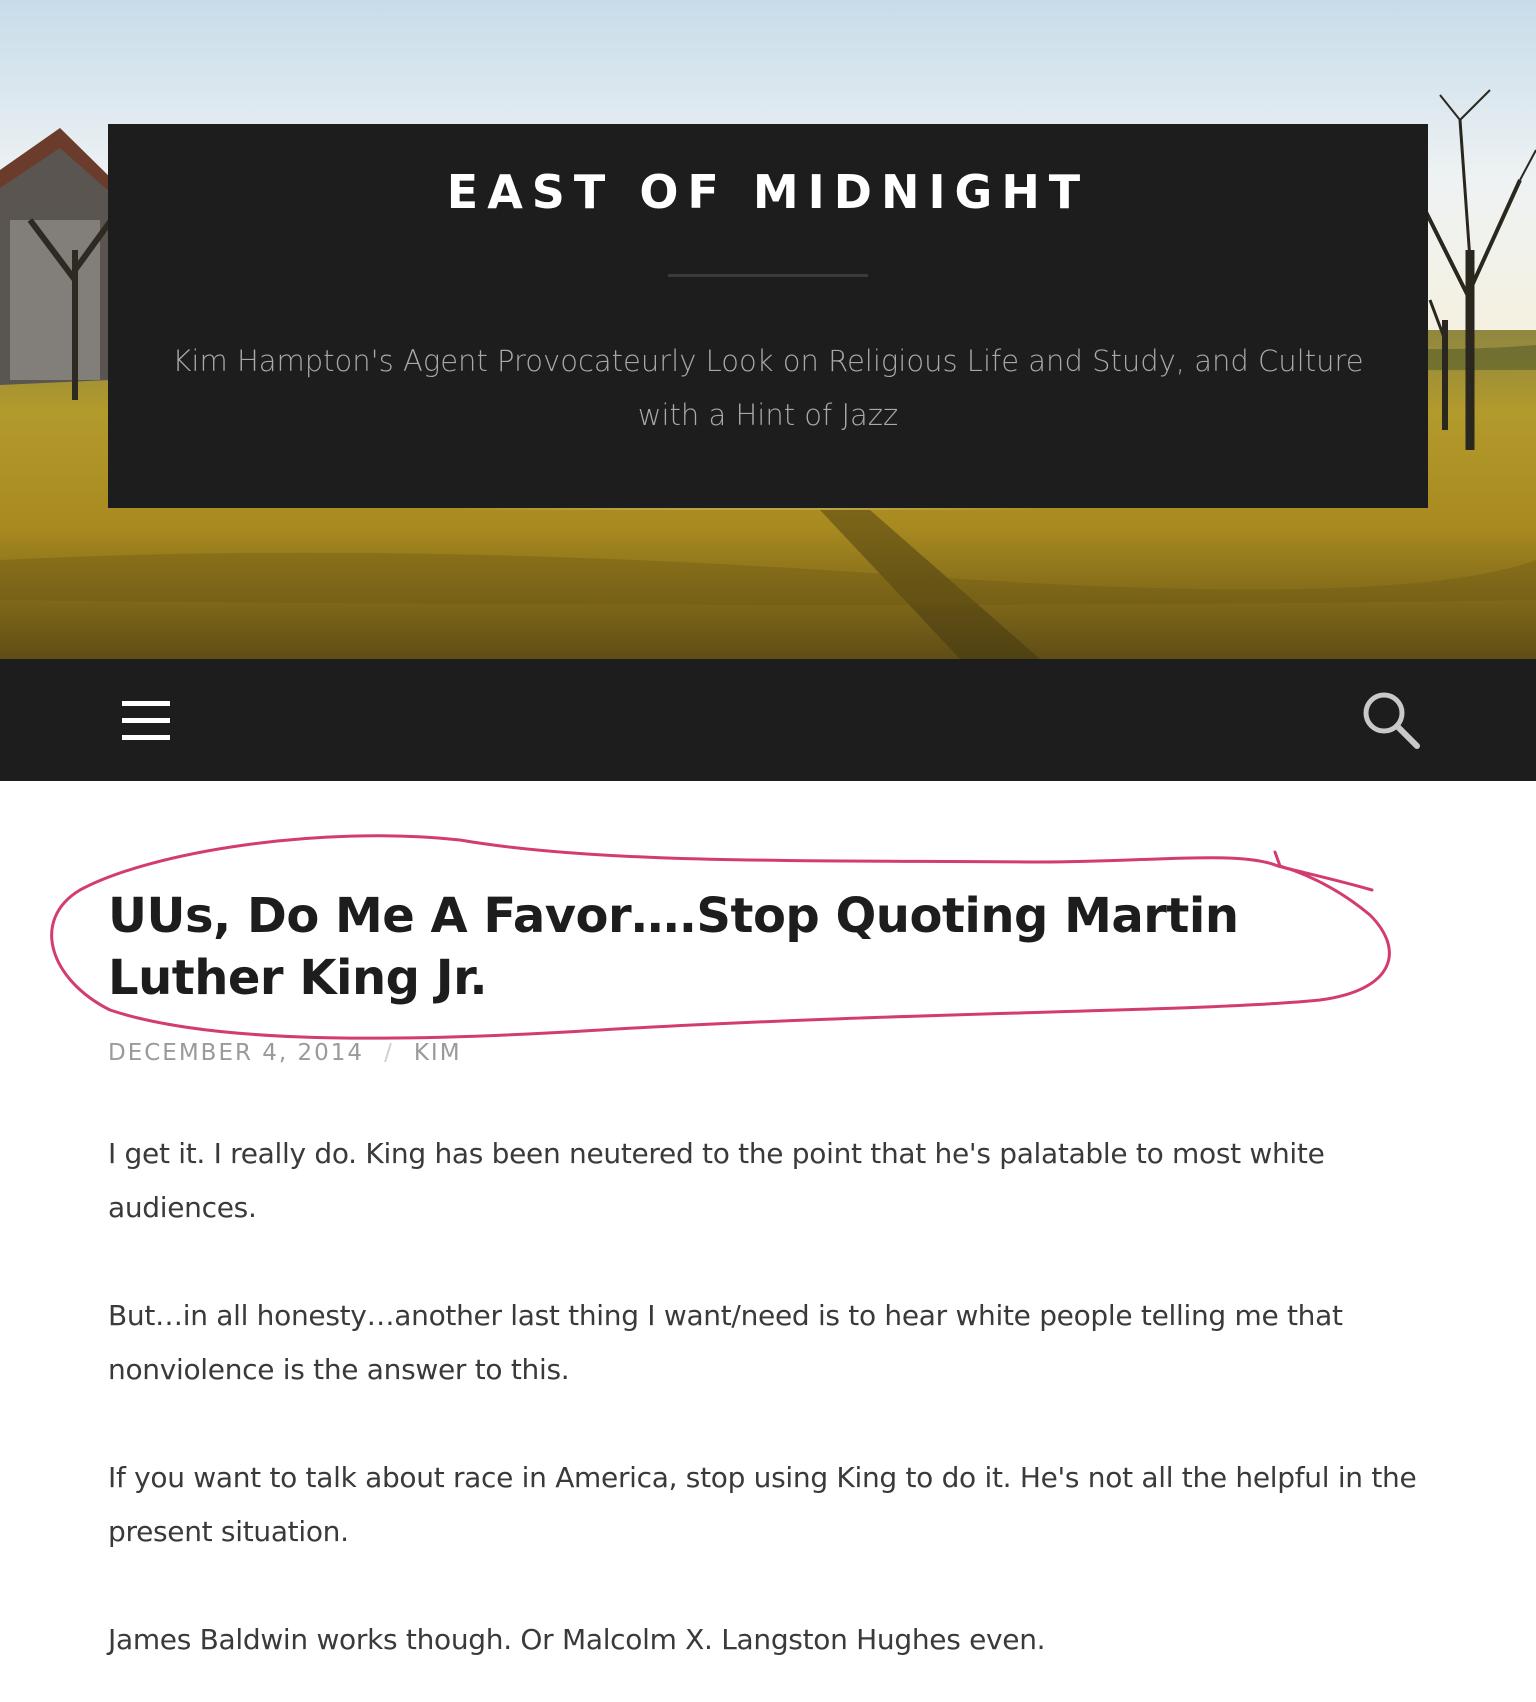 The image size is (1536, 1702). What do you see at coordinates (768, 192) in the screenshot?
I see `site-title-text: EAST OF MIDNIGHT` at bounding box center [768, 192].